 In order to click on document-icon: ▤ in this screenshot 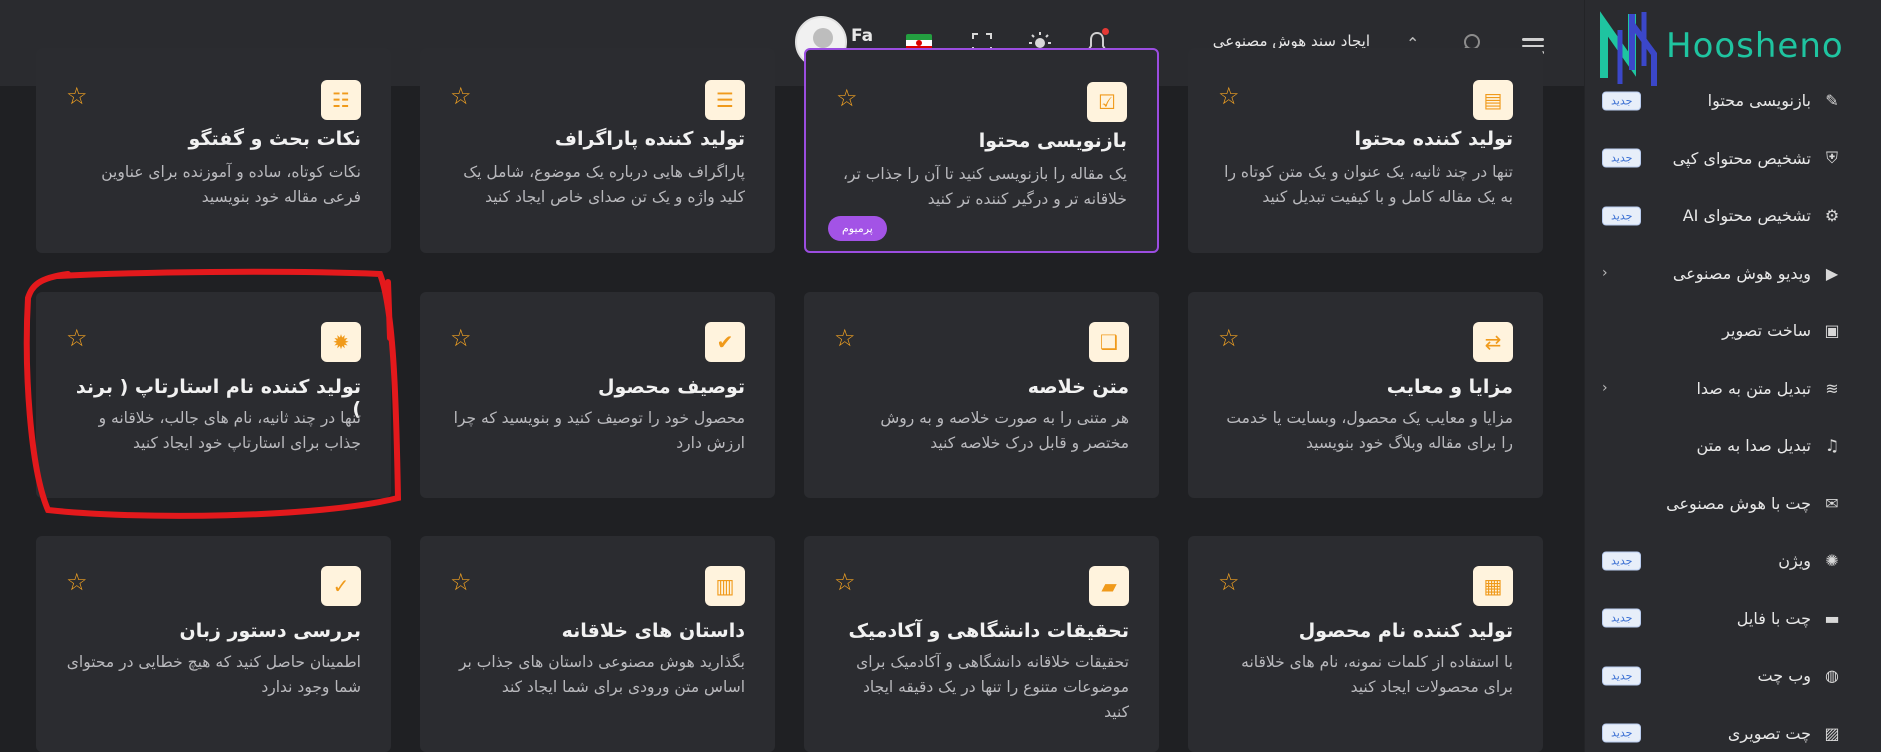, I will do `click(1493, 100)`.